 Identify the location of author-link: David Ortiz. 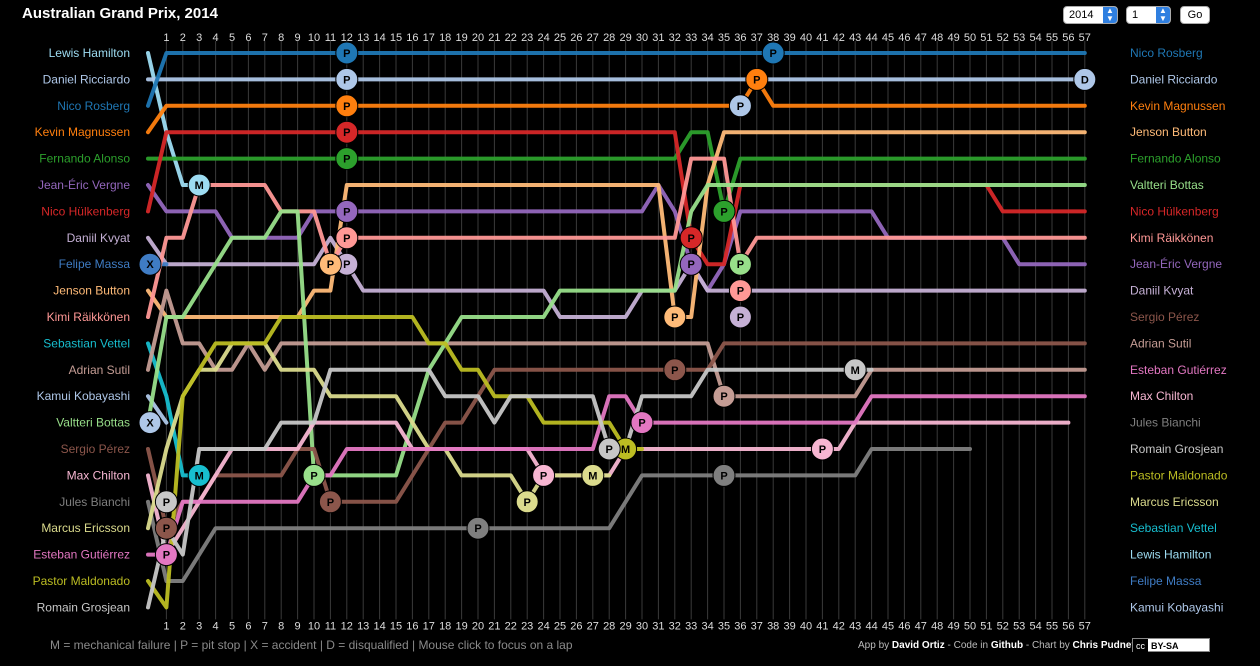
(918, 645).